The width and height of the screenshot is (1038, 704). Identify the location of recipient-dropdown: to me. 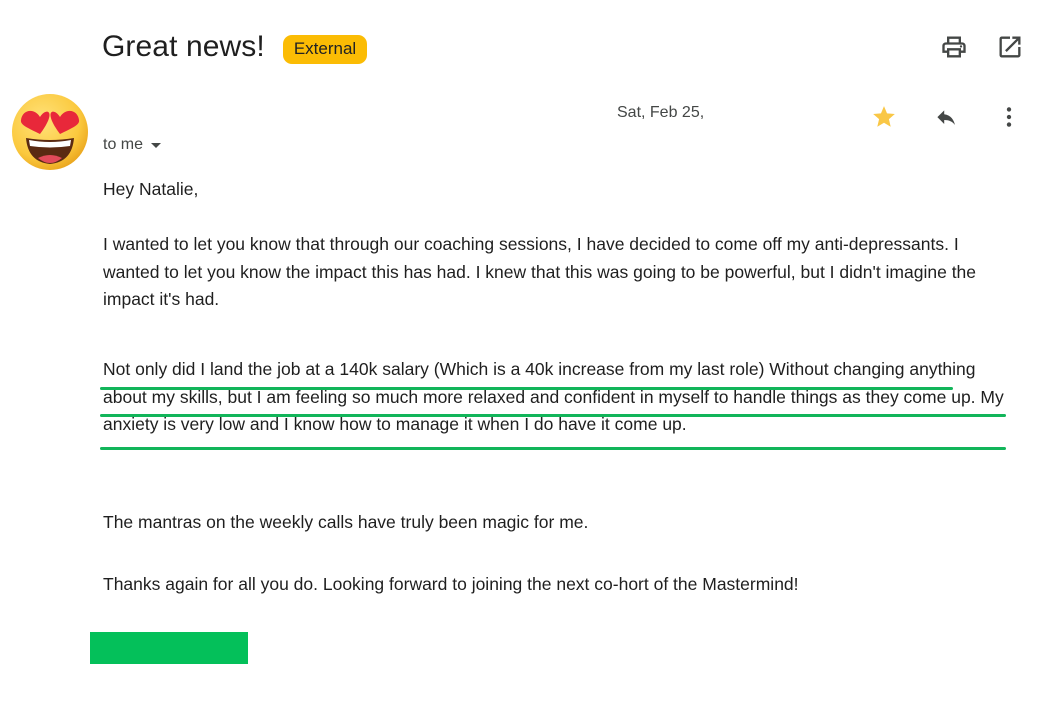
(132, 145).